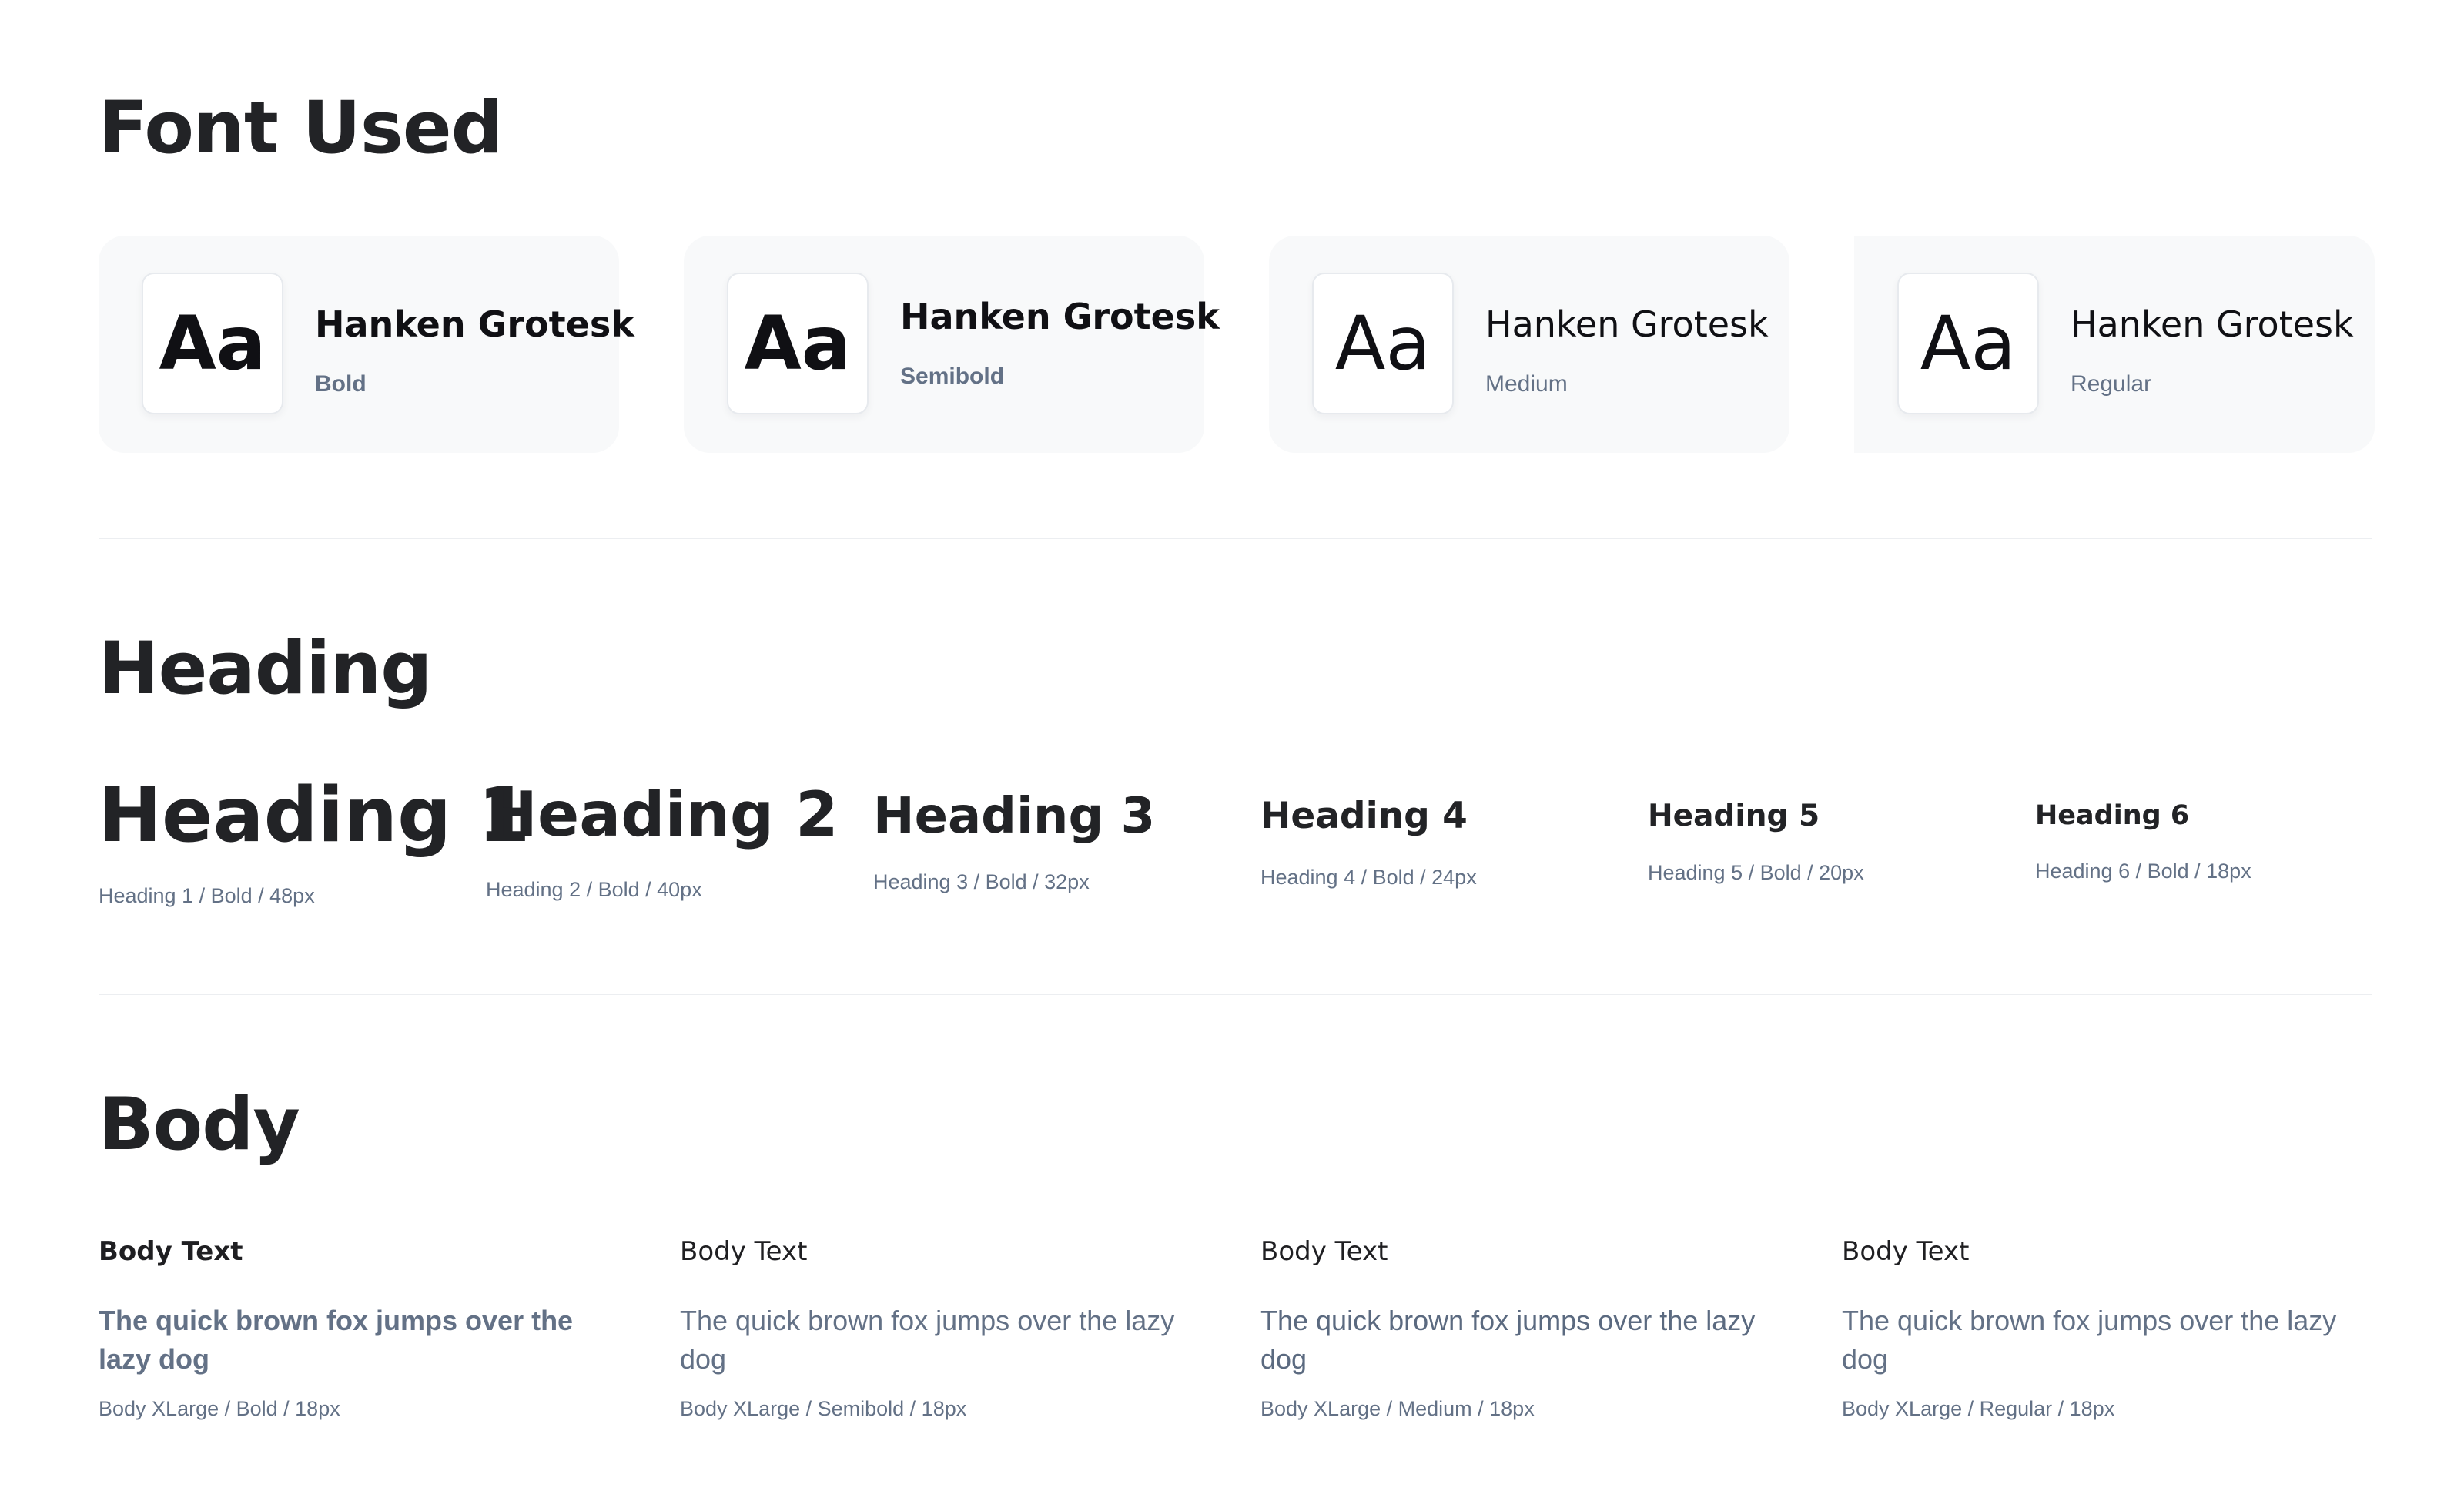 Image resolution: width=2464 pixels, height=1508 pixels. Describe the element at coordinates (952, 344) in the screenshot. I see `font-card-semibold: Aa Hanken Grotesk Semibold` at that location.